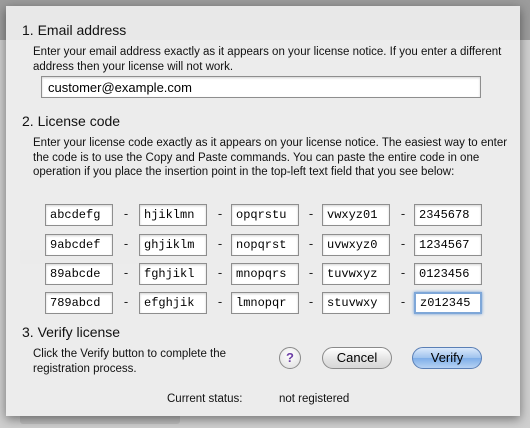 Image resolution: width=530 pixels, height=428 pixels. Describe the element at coordinates (357, 358) in the screenshot. I see `cancel-button: Cancel` at that location.